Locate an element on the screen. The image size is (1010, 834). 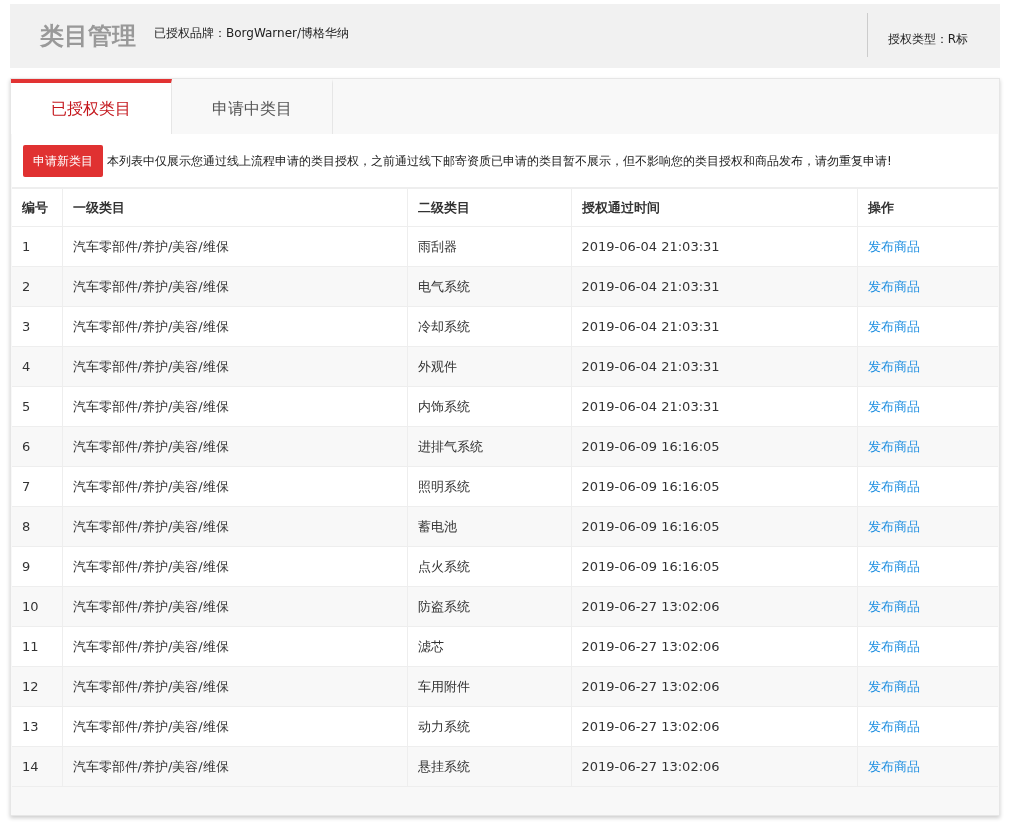
table-cell: 防盗系统 is located at coordinates (489, 606).